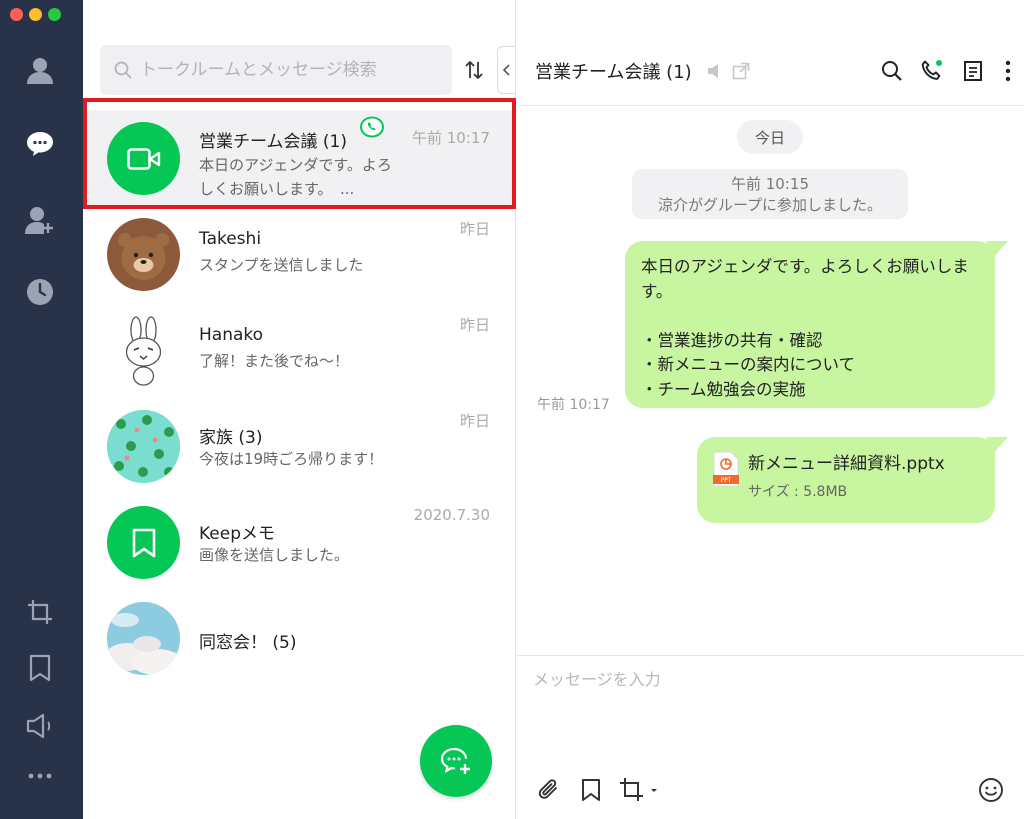 Image resolution: width=1024 pixels, height=819 pixels. I want to click on notes-icon, so click(973, 71).